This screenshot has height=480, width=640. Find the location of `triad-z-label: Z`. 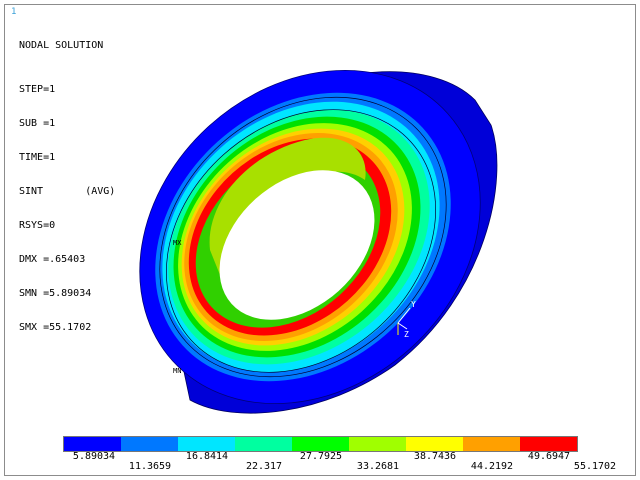

triad-z-label: Z is located at coordinates (406, 334).